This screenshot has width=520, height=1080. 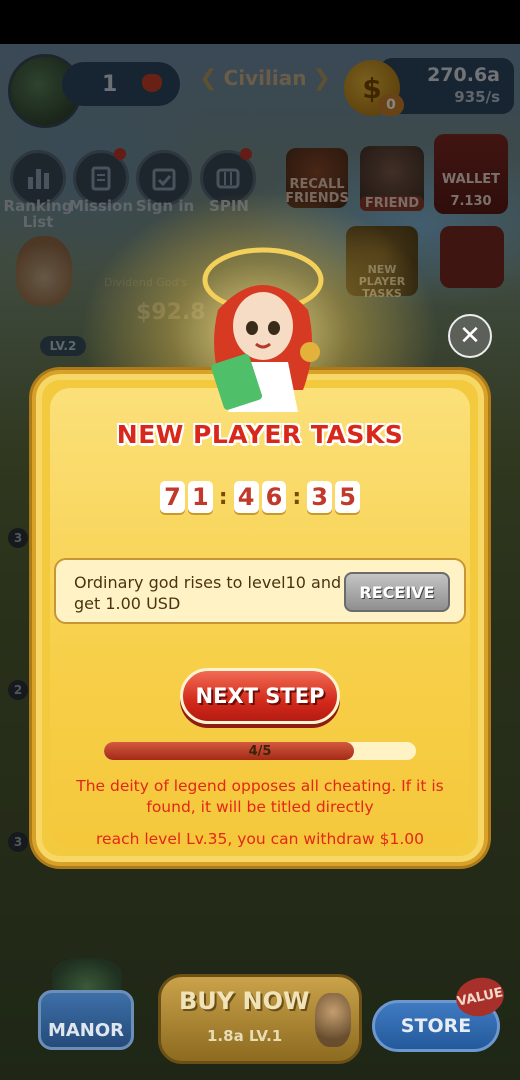 What do you see at coordinates (200, 497) in the screenshot?
I see `timer-digit: 1` at bounding box center [200, 497].